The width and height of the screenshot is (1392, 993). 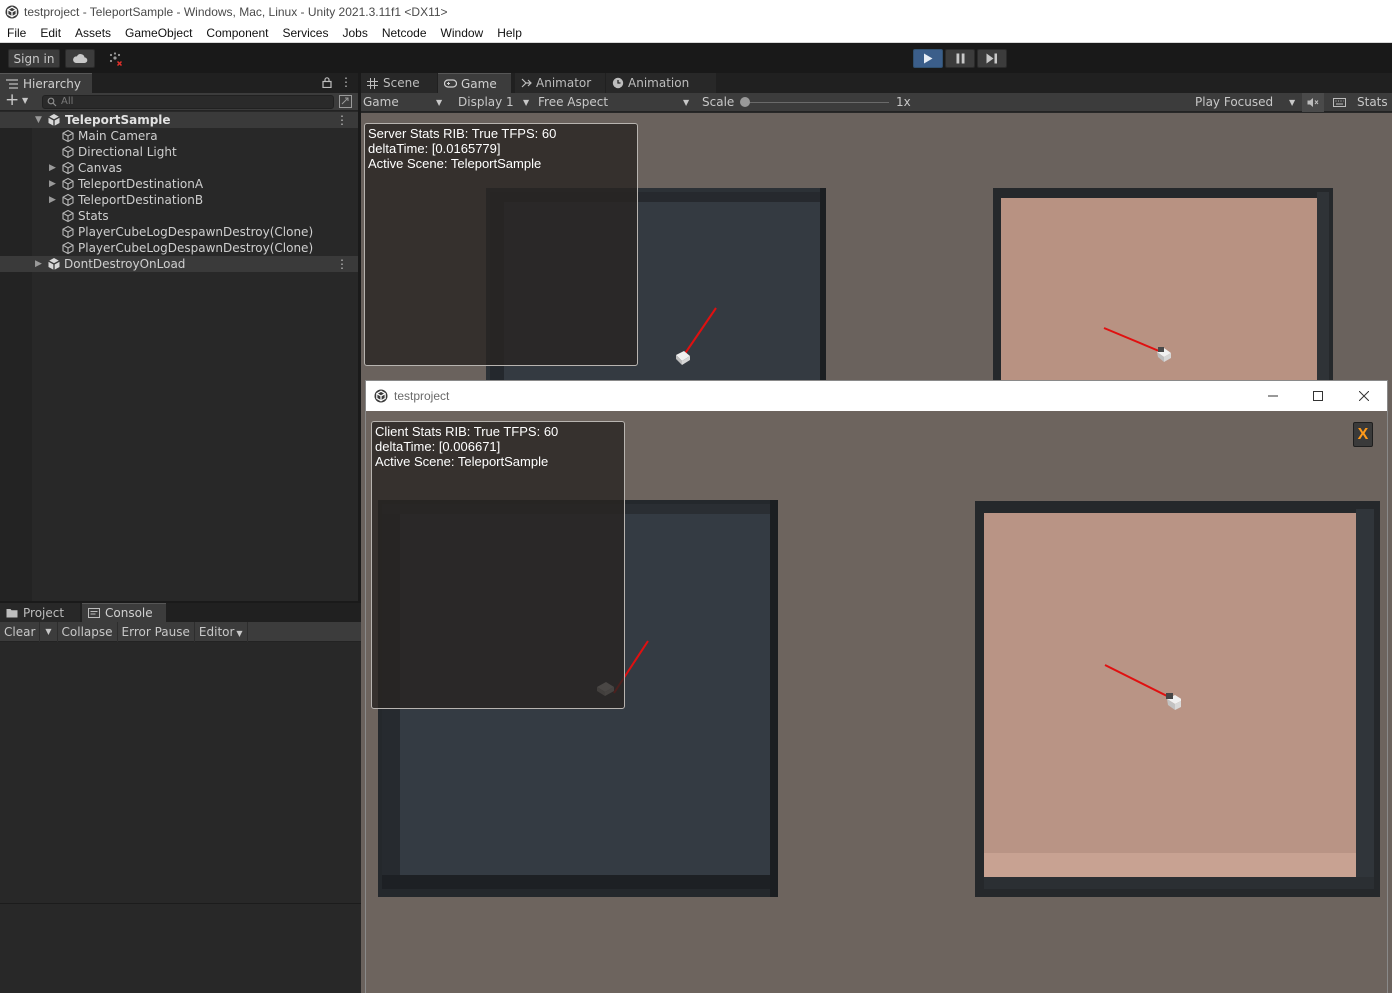 What do you see at coordinates (216, 631) in the screenshot?
I see `editor-dropdown-label: Editor` at bounding box center [216, 631].